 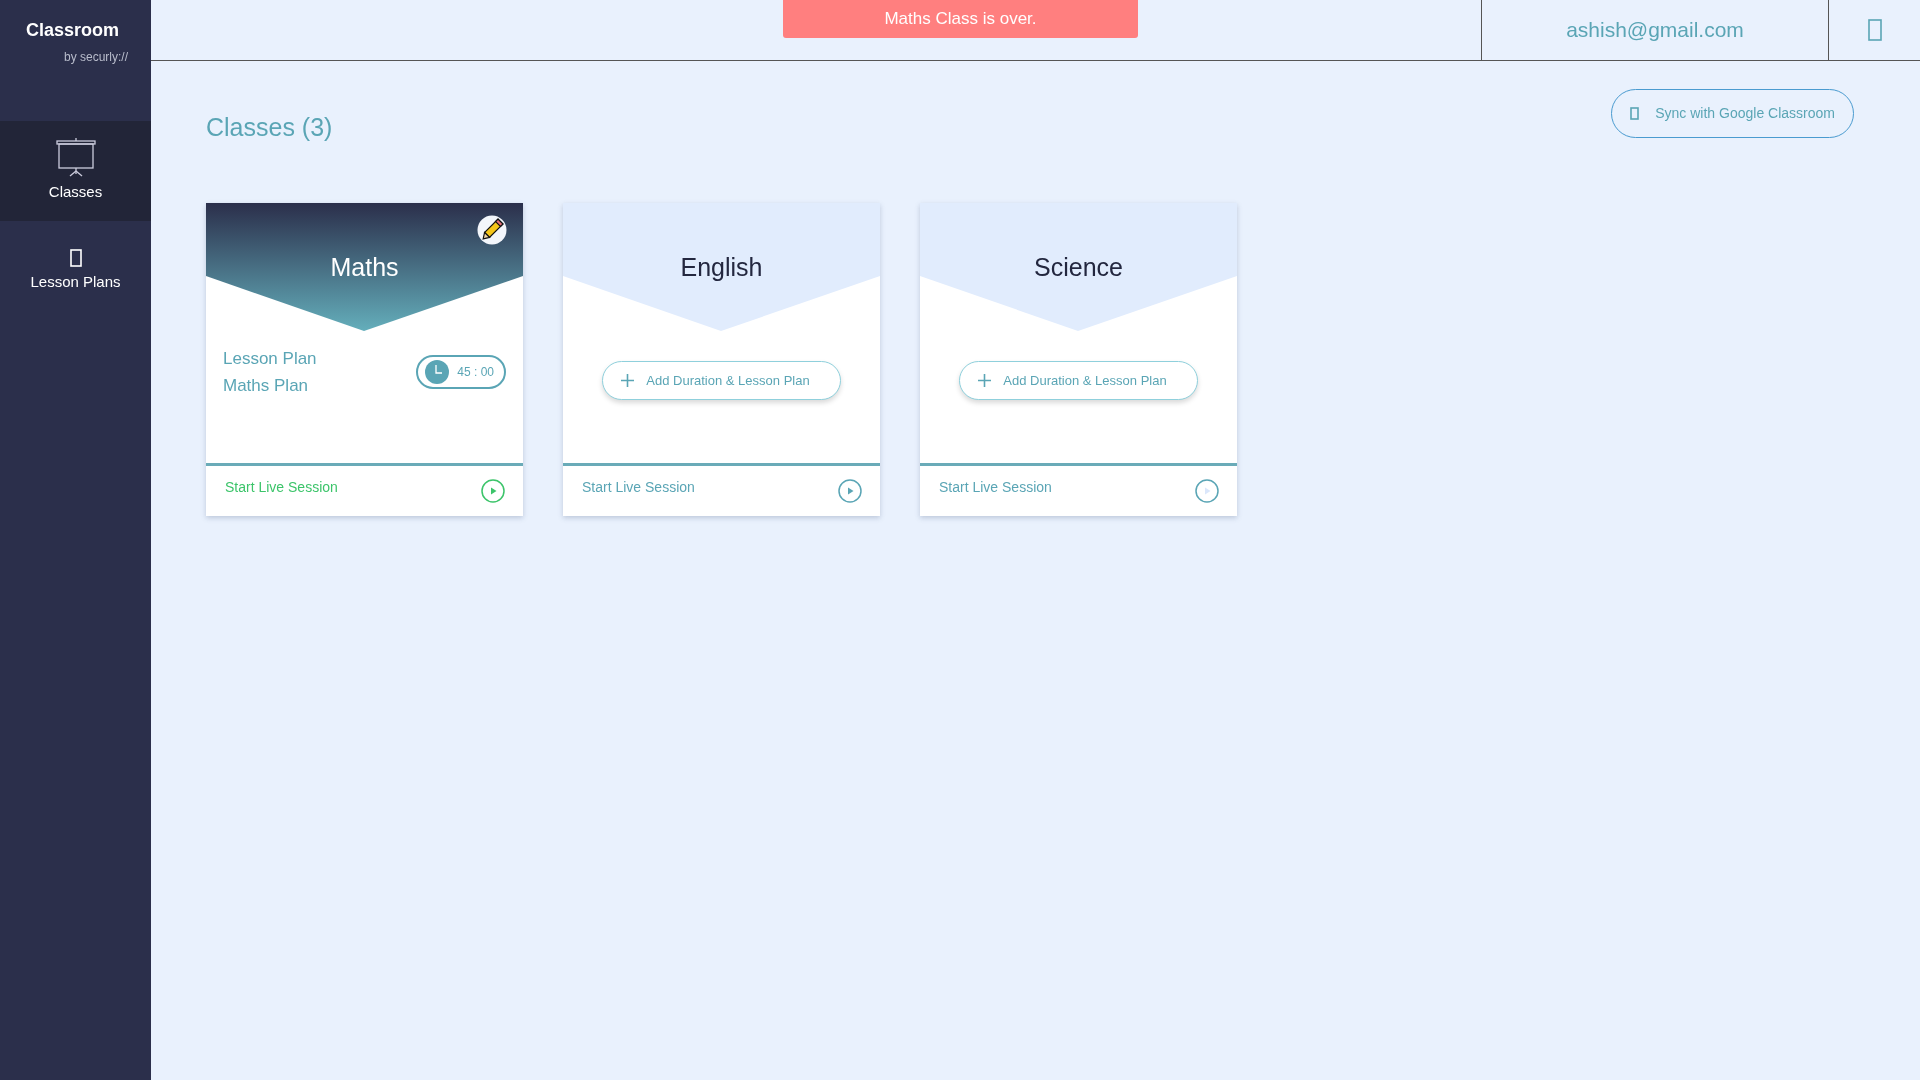 What do you see at coordinates (269, 127) in the screenshot?
I see `page-title: Classes (3)` at bounding box center [269, 127].